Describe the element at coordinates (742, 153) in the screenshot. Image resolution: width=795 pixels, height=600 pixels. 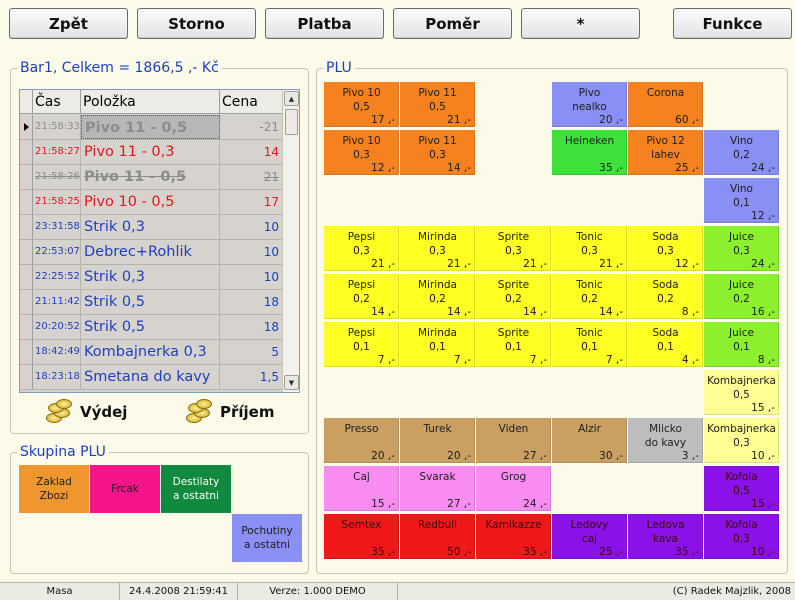
I see `plu-tile: Vino 0,2 24 ,-` at that location.